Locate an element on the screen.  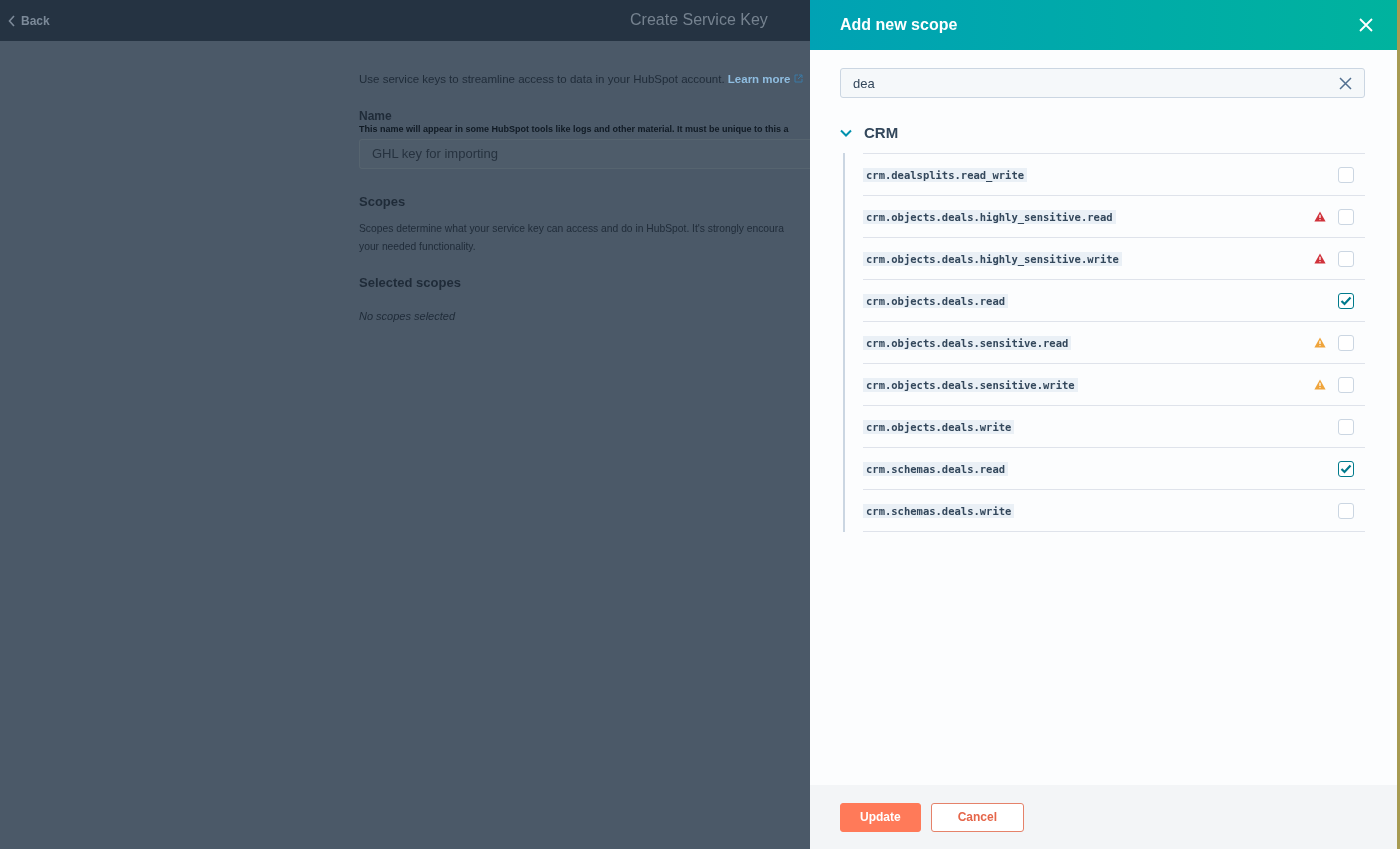
back-chevron-icon is located at coordinates (12, 20).